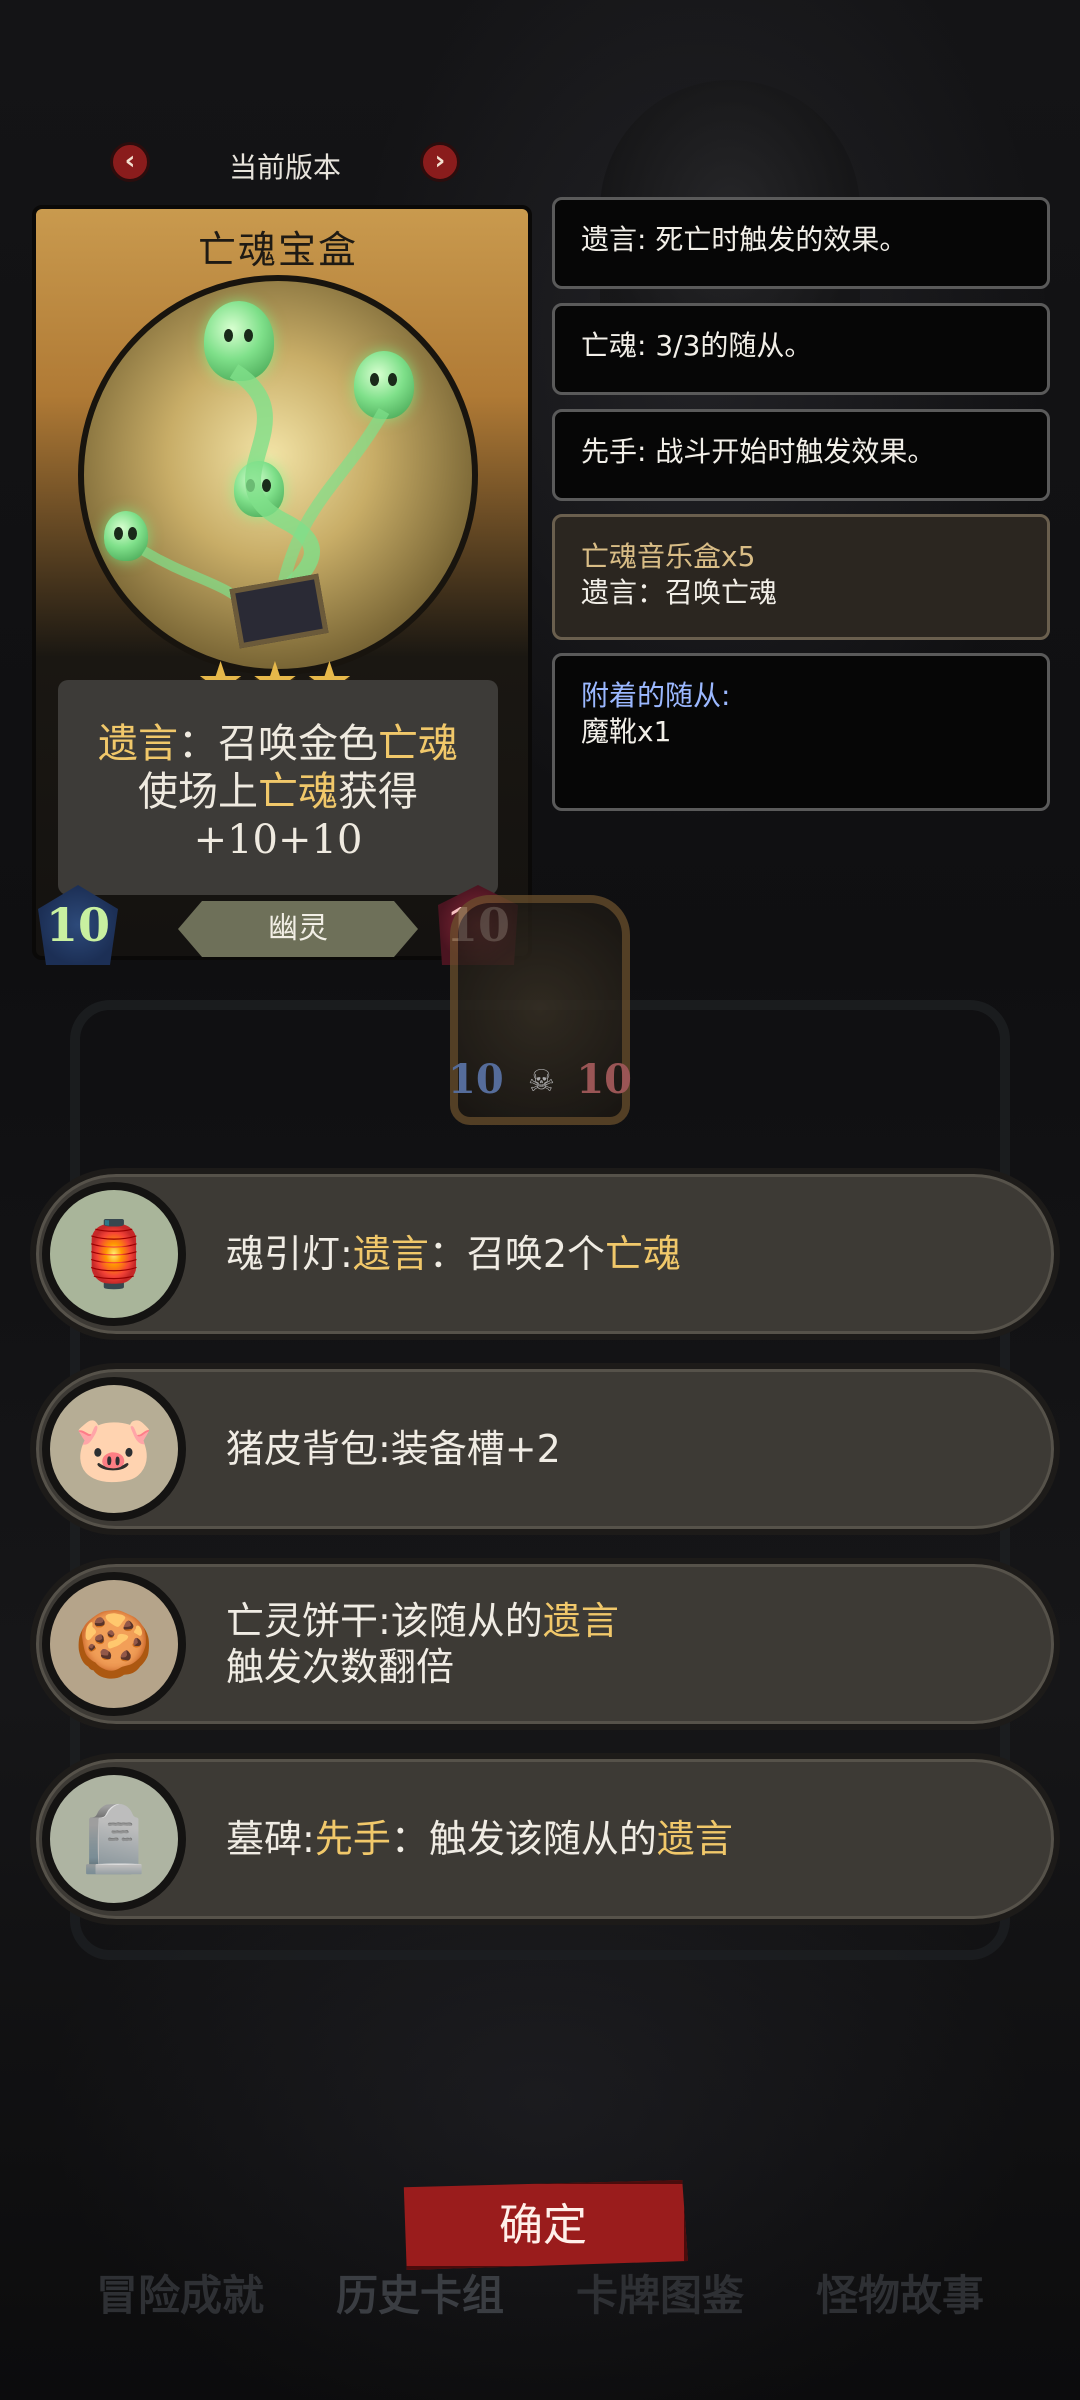  I want to click on pig-backpack-icon: 🐷, so click(114, 1449).